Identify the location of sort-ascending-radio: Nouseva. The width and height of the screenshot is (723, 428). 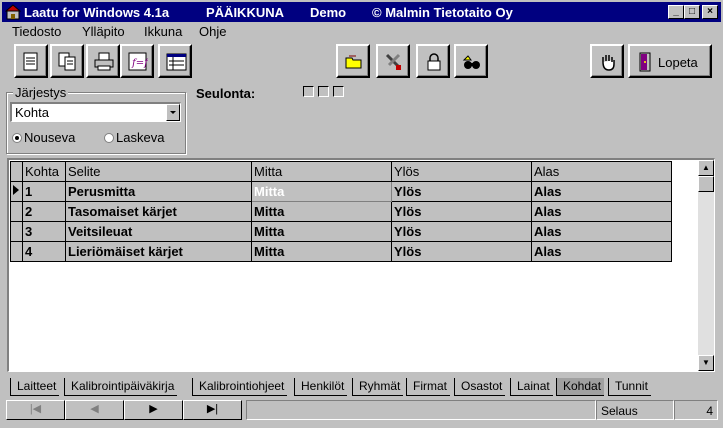
(43, 137).